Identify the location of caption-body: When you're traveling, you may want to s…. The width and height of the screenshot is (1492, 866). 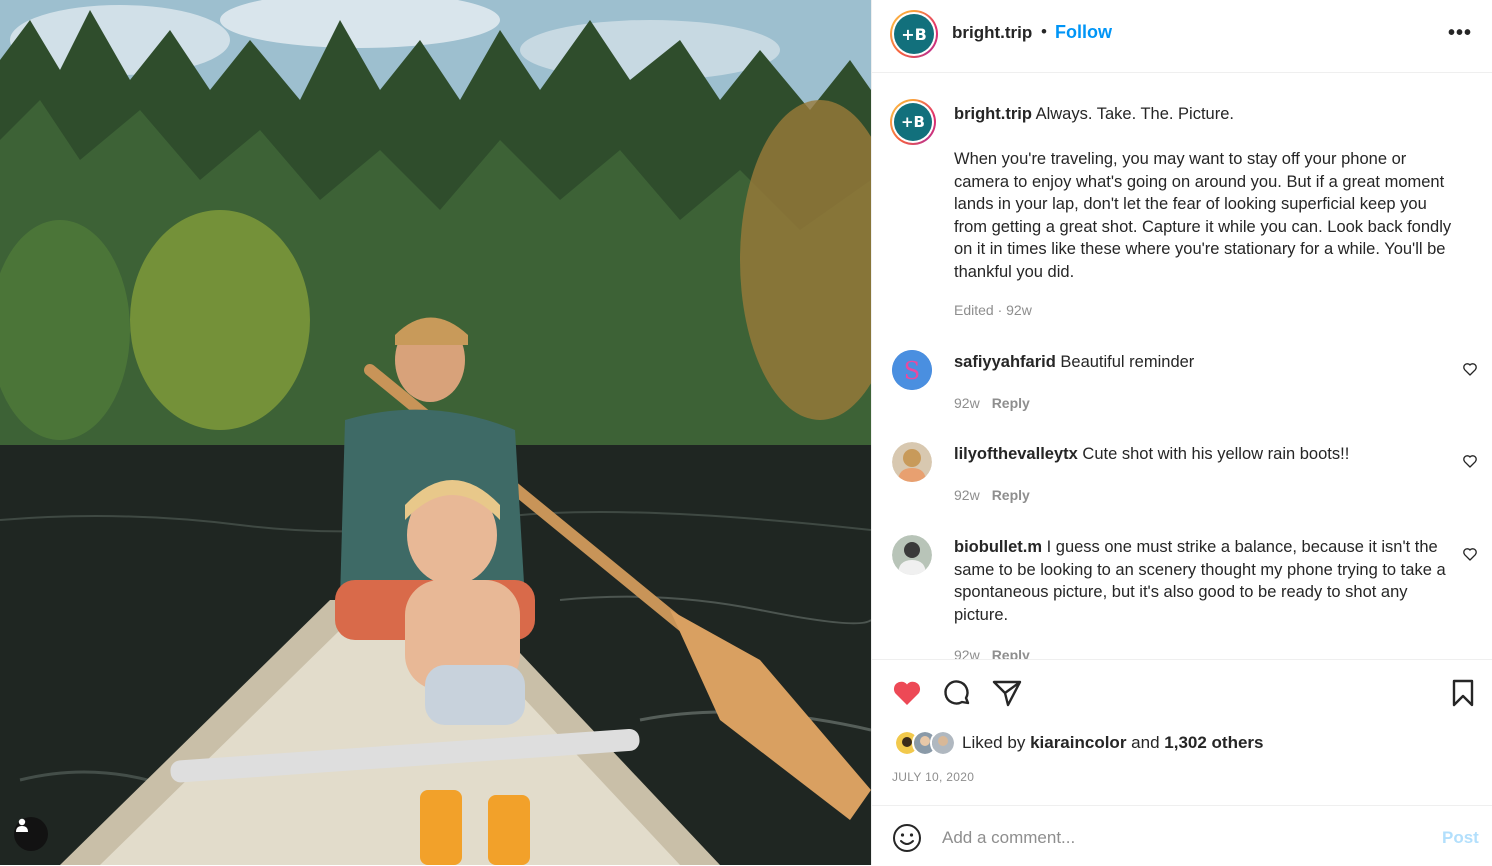
(1203, 215).